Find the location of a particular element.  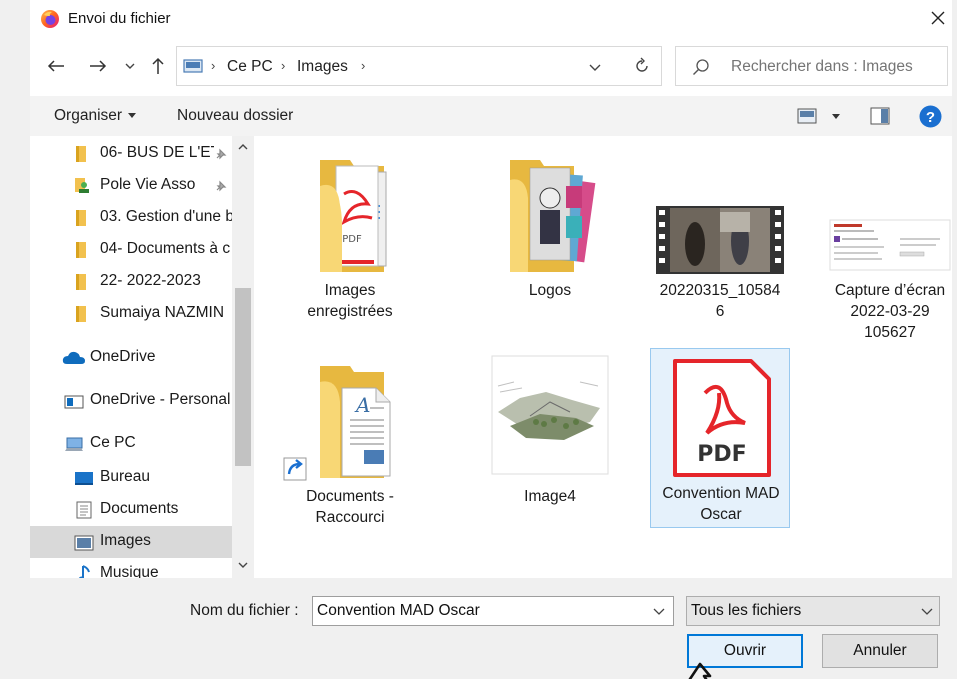

svg-text: A is located at coordinates (362, 405).